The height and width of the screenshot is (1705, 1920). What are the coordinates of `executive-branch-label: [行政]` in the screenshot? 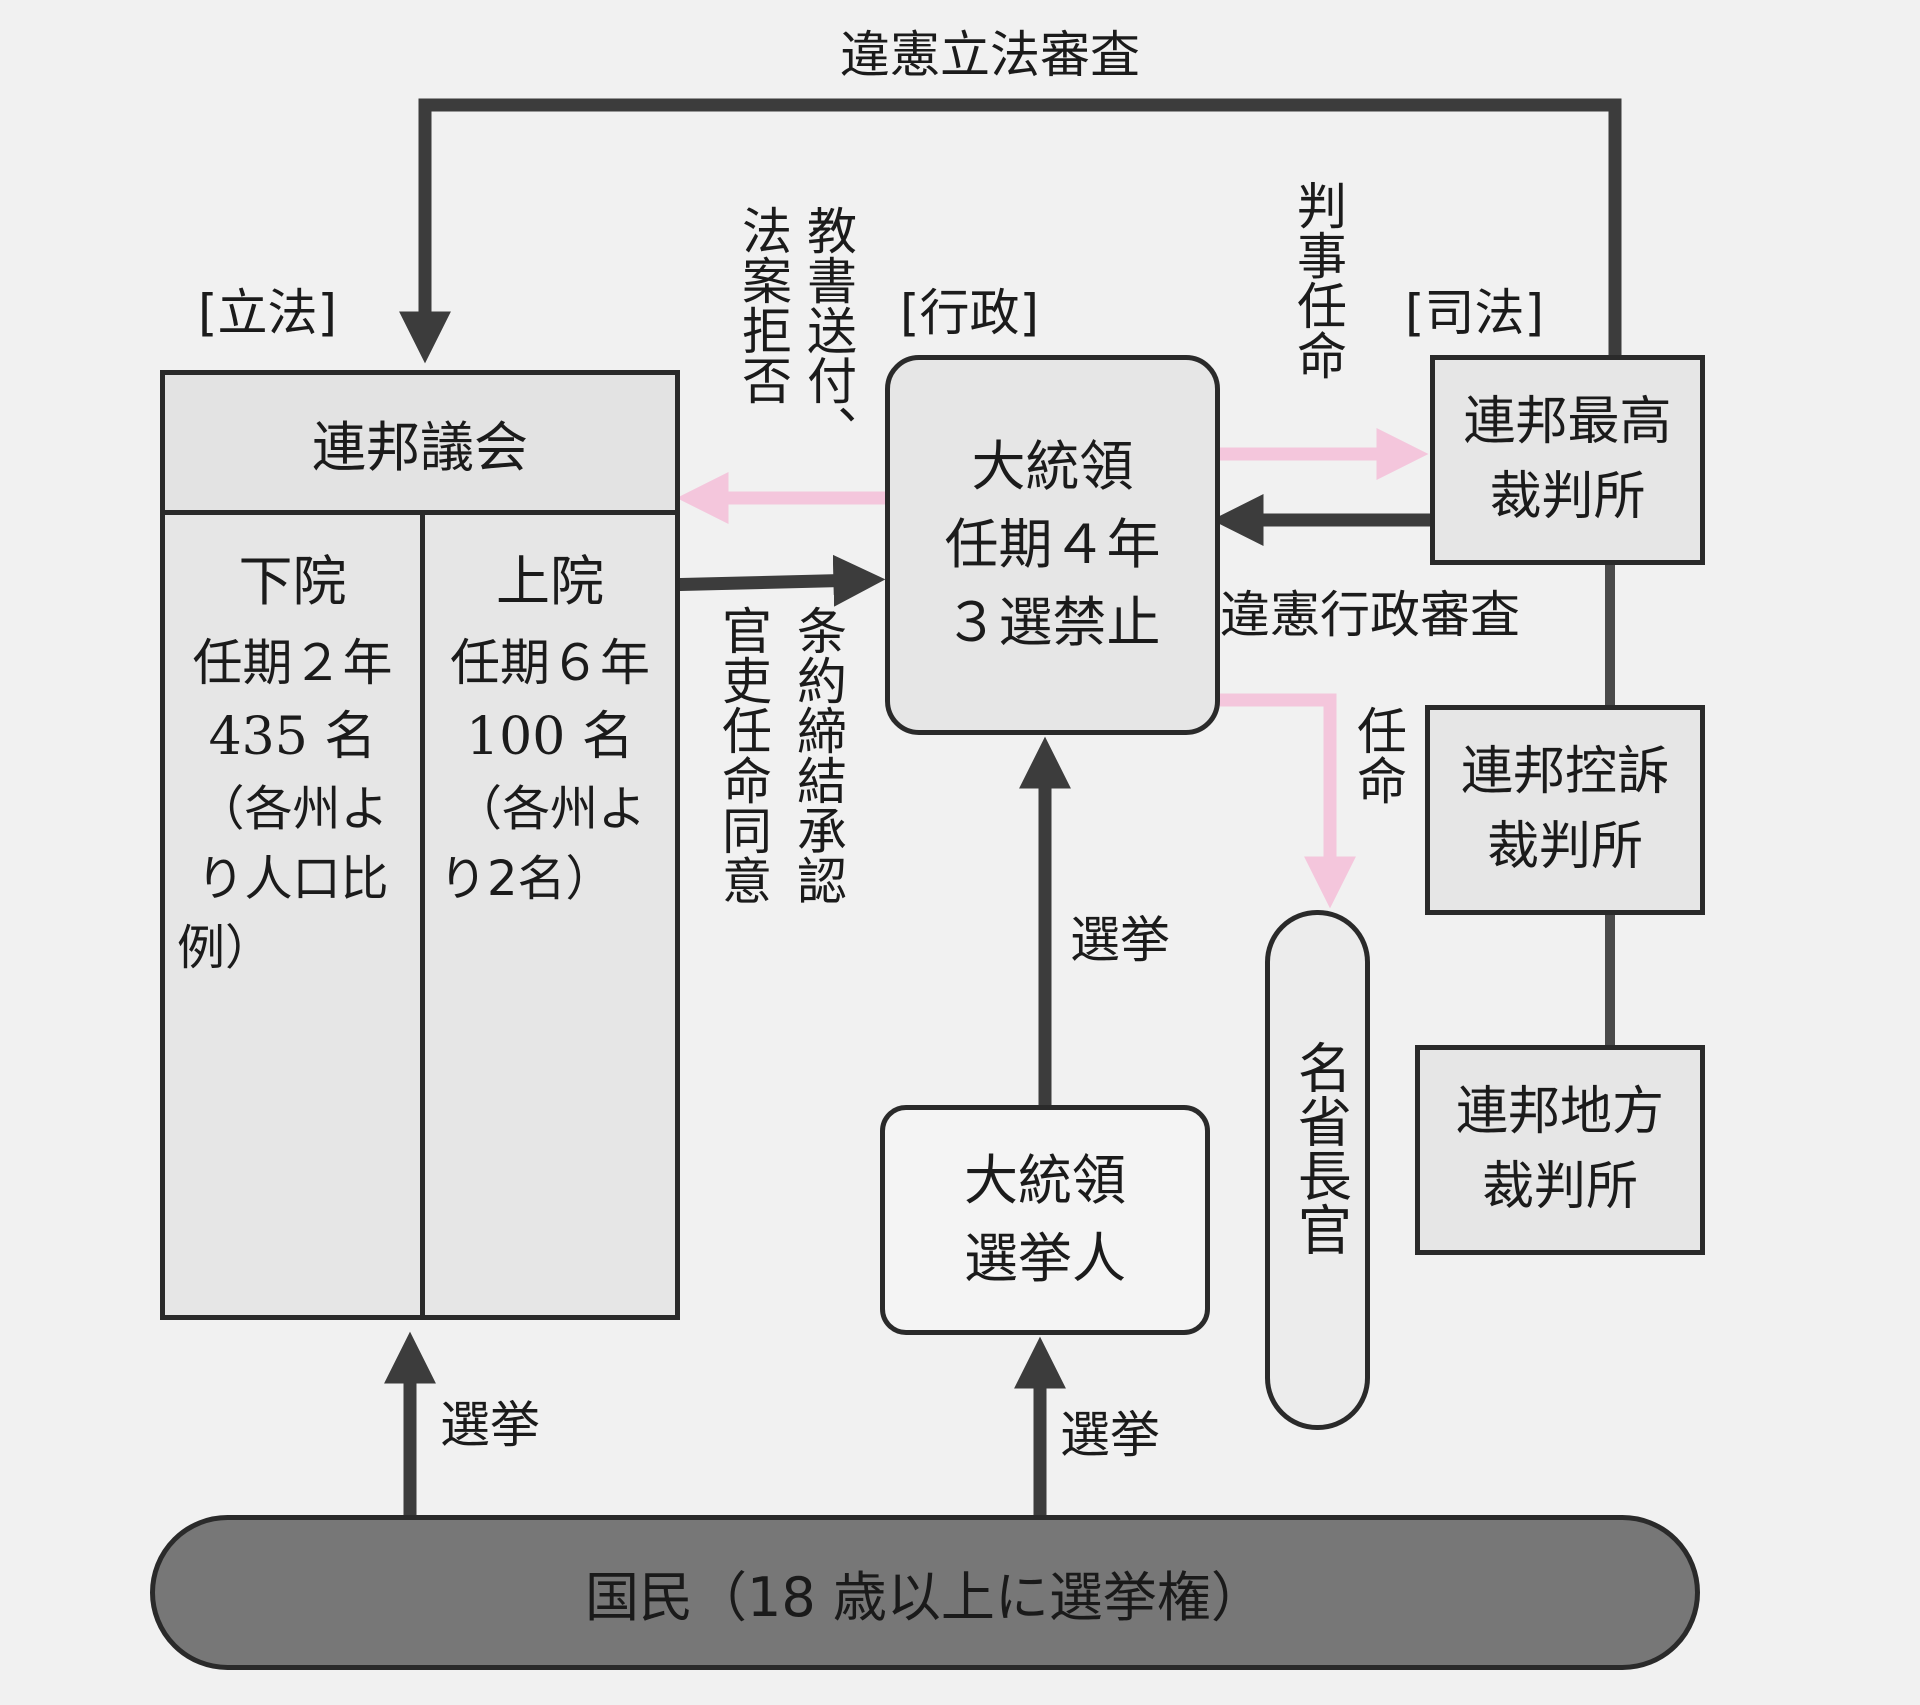 It's located at (970, 313).